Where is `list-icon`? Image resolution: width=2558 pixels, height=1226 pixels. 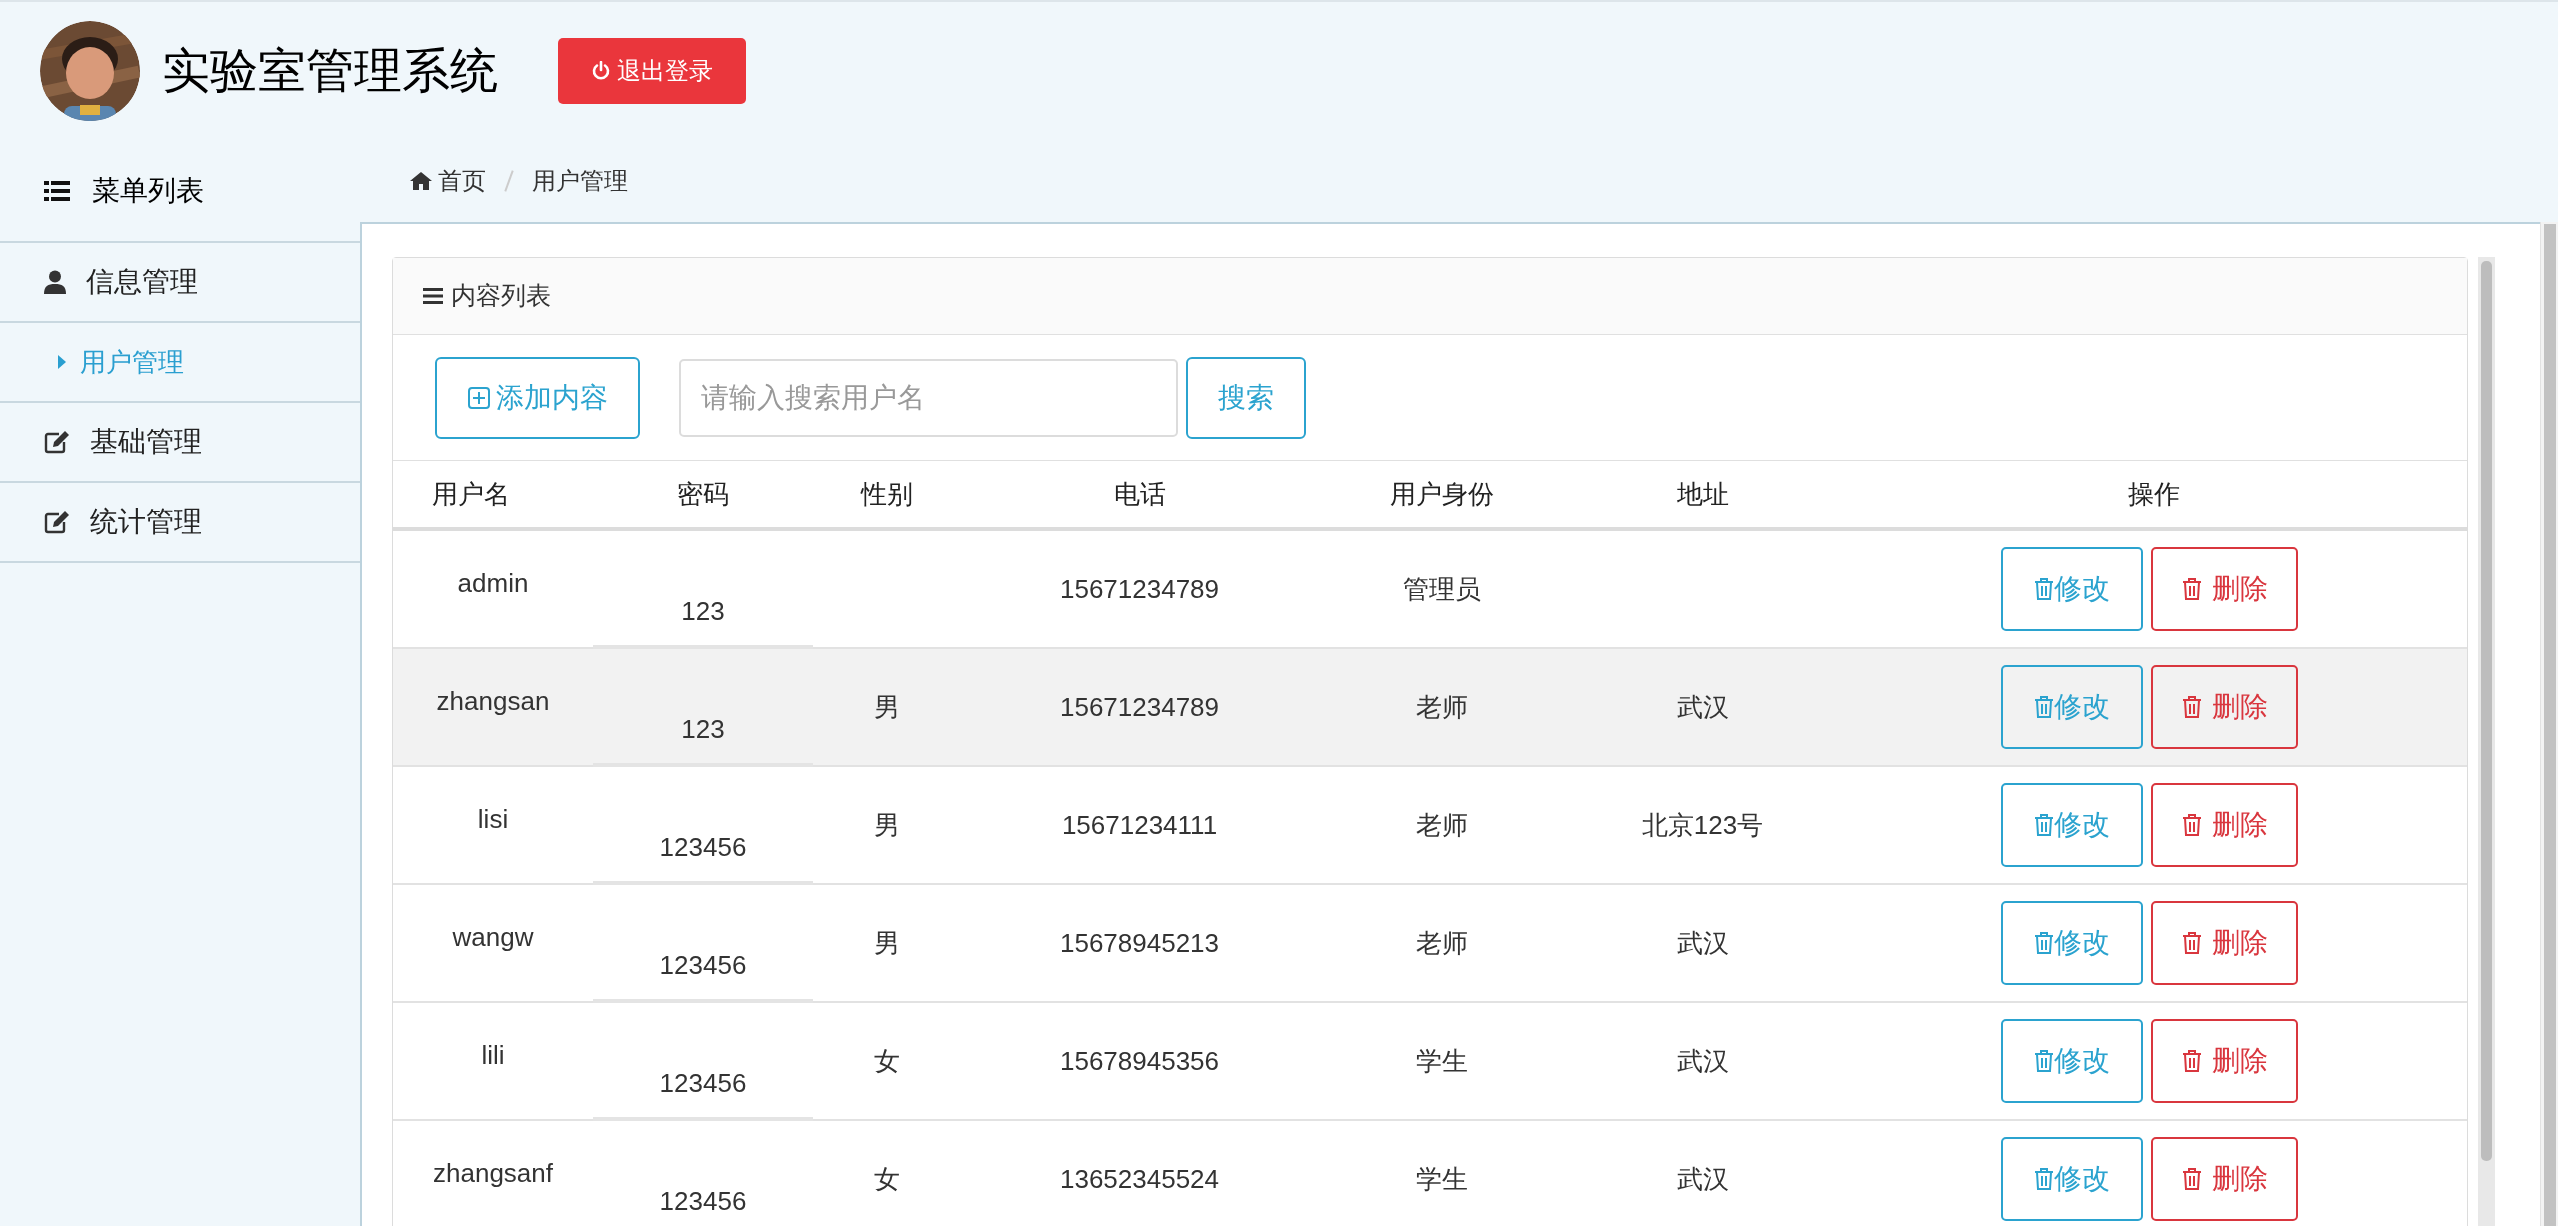 list-icon is located at coordinates (57, 190).